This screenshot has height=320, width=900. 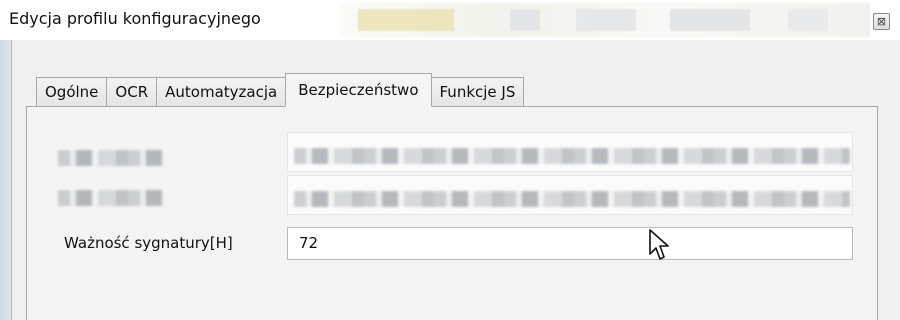 I want to click on tab-label: Funkcje JS, so click(x=477, y=92).